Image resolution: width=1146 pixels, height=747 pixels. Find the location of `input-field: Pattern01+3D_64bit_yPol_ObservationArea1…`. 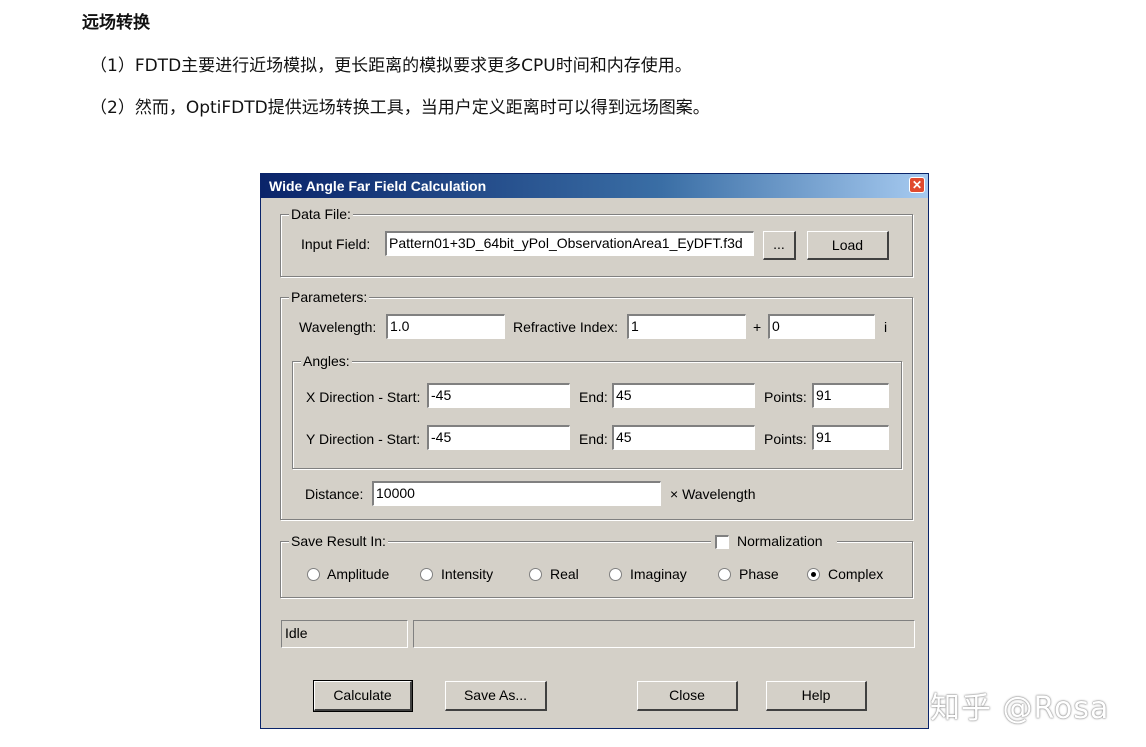

input-field: Pattern01+3D_64bit_yPol_ObservationArea1… is located at coordinates (569, 243).